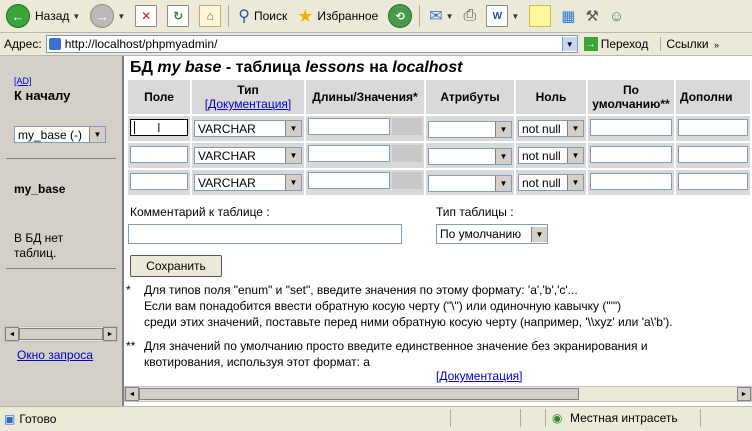 The image size is (752, 431). Describe the element at coordinates (159, 127) in the screenshot. I see `field-name-input: I` at that location.